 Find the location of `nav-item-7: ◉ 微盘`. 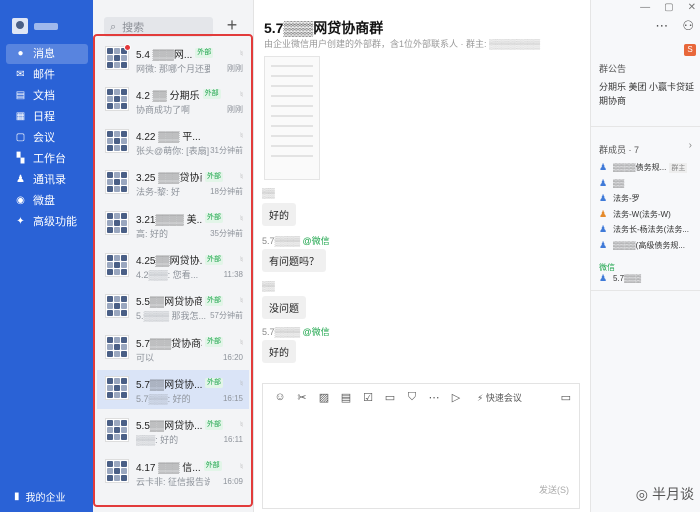

nav-item-7: ◉ 微盘 is located at coordinates (47, 201).